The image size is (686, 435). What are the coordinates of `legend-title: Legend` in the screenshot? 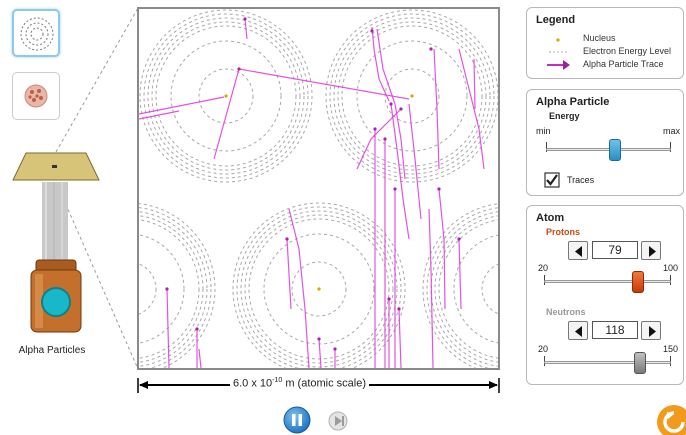 It's located at (556, 20).